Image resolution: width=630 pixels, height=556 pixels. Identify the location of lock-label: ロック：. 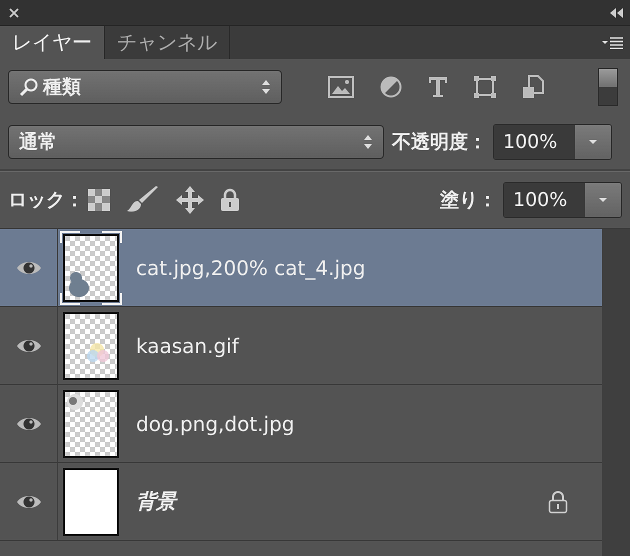
(46, 200).